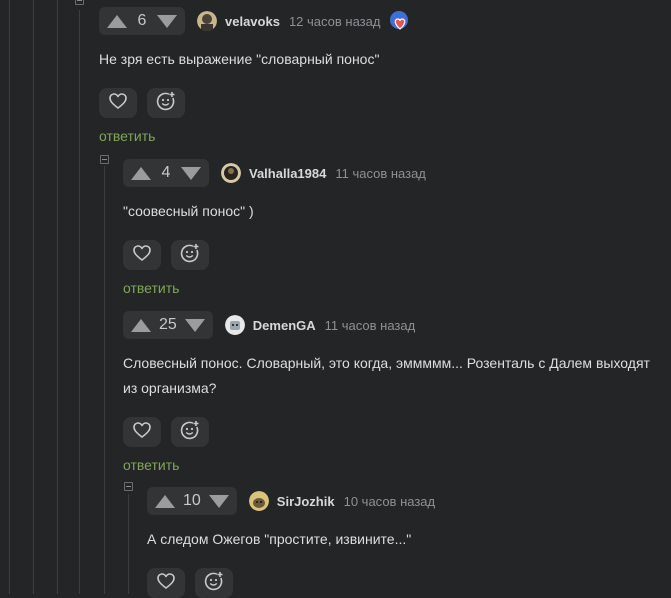  I want to click on rating-count: 6, so click(142, 20).